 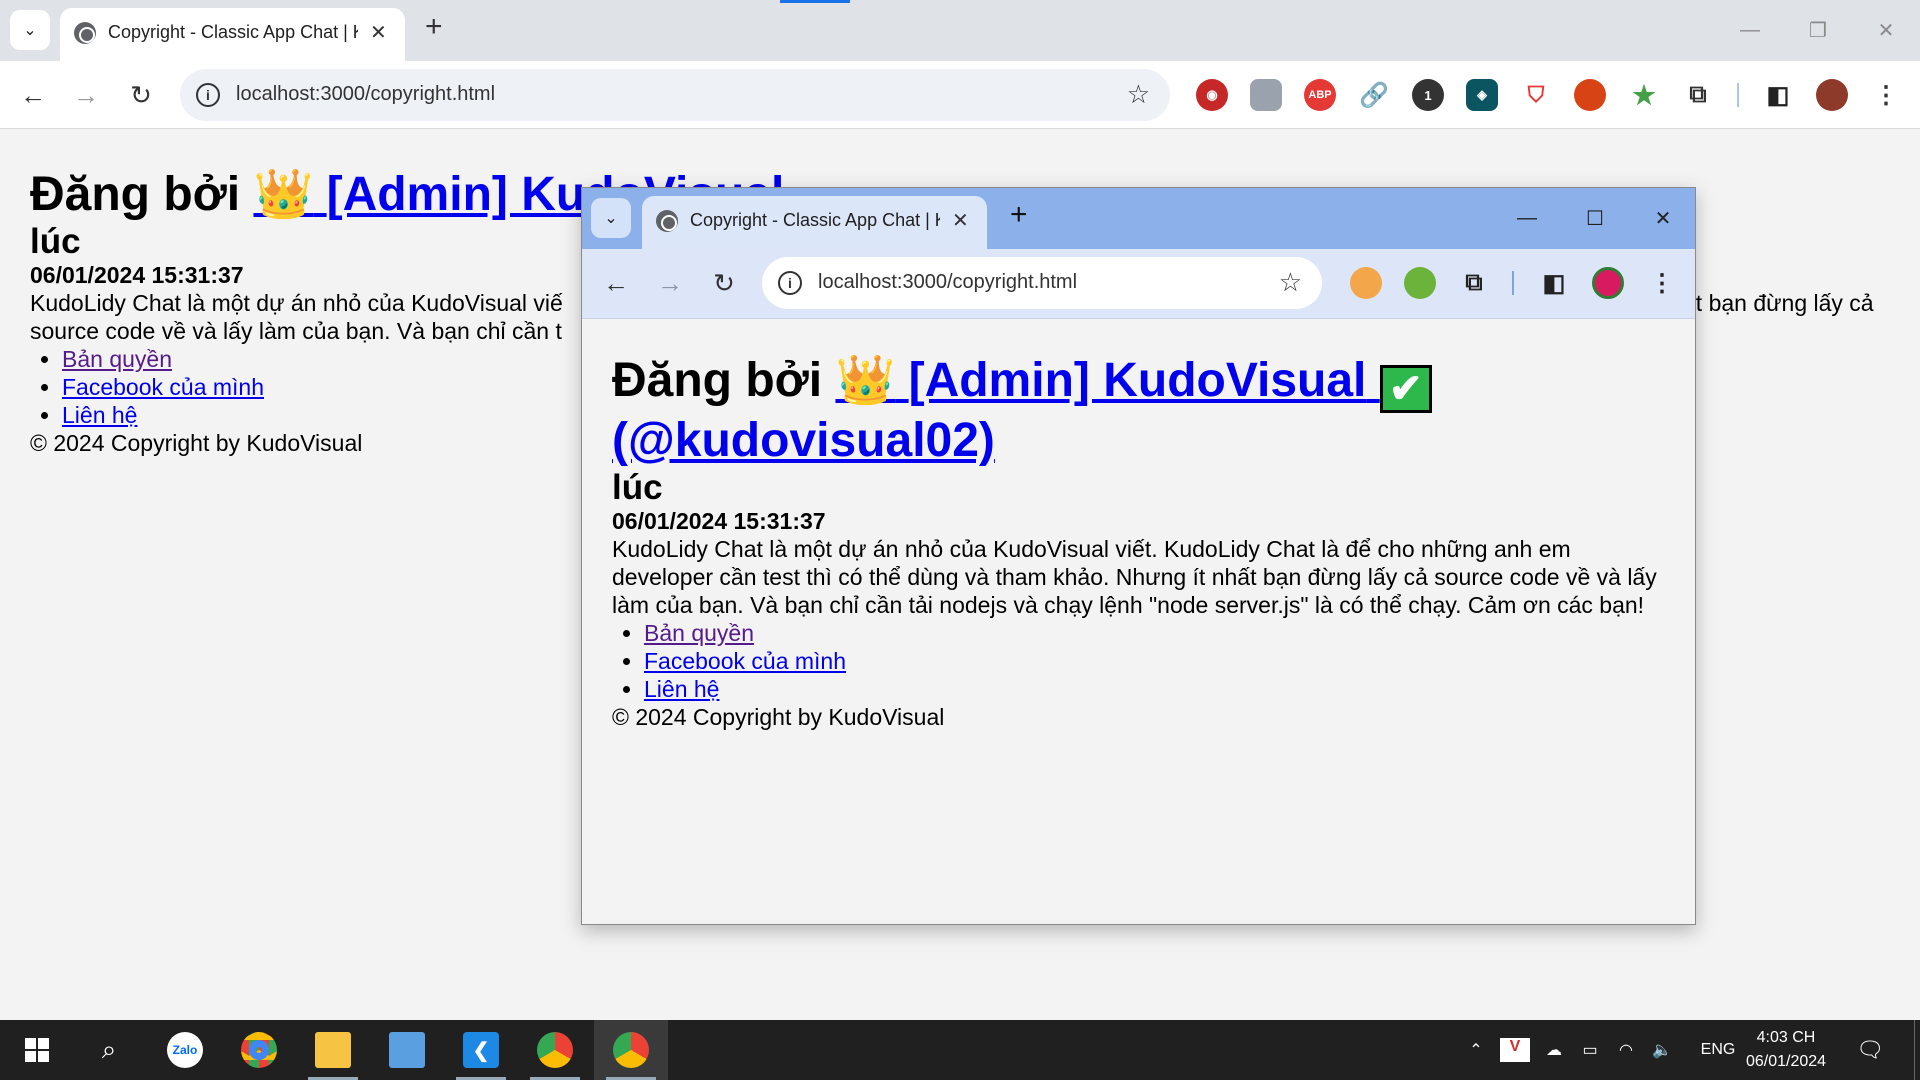 What do you see at coordinates (1366, 283) in the screenshot?
I see `extension-orange-icon` at bounding box center [1366, 283].